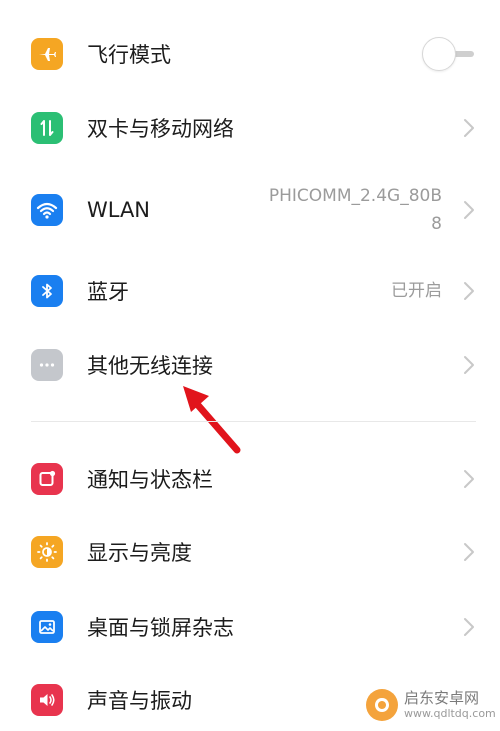  I want to click on setting-row-other-wireless: 其他无线连接, so click(250, 365).